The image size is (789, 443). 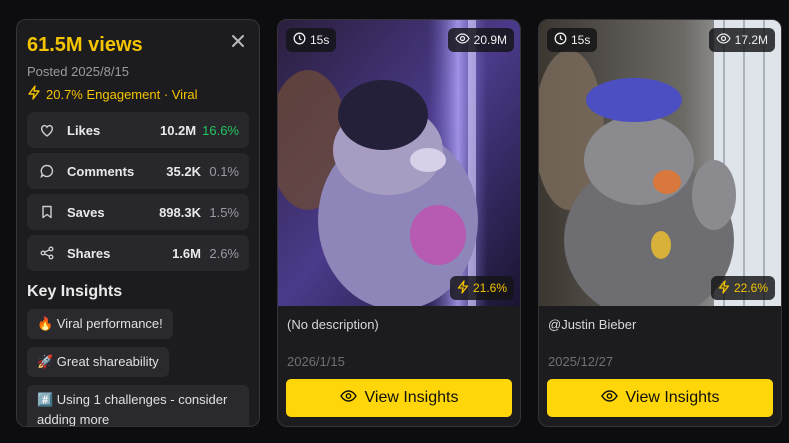 I want to click on stat-saves: Saves 898.3K 1.5%, so click(x=138, y=212).